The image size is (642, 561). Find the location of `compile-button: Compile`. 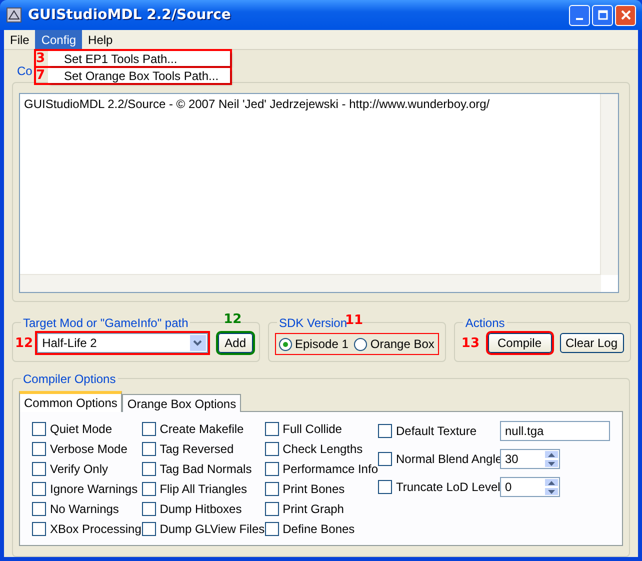

compile-button: Compile is located at coordinates (520, 343).